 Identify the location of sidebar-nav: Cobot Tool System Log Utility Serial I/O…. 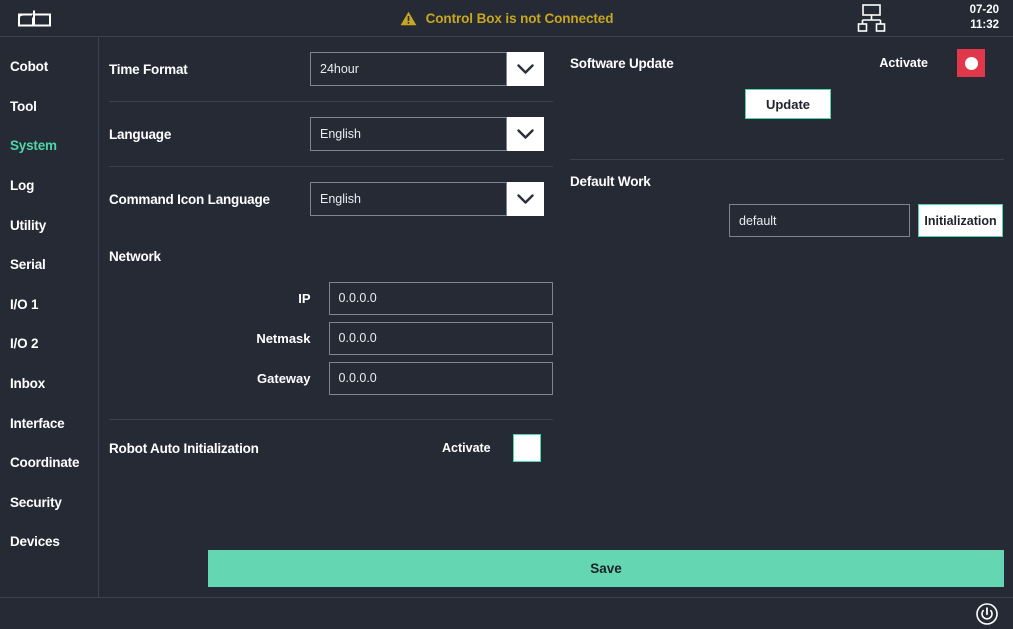
(49, 317).